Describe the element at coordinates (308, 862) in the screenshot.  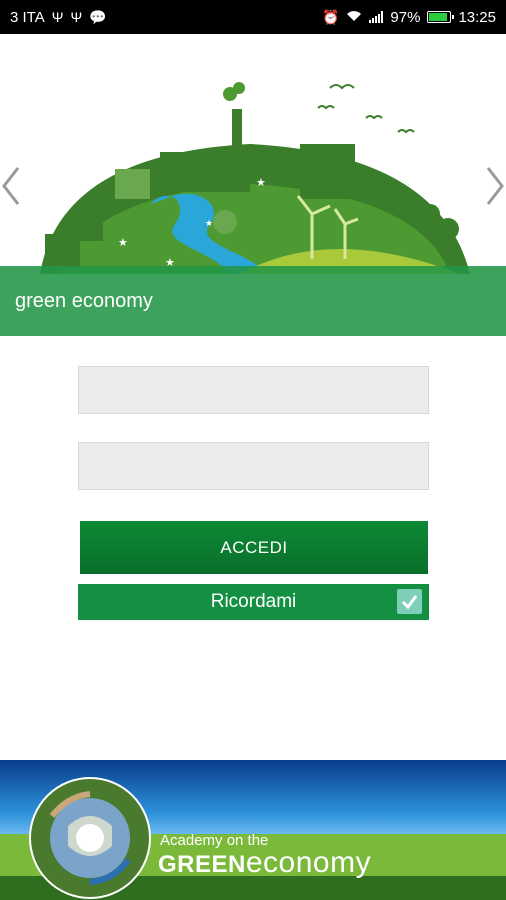
I see `logo-eco: economy` at that location.